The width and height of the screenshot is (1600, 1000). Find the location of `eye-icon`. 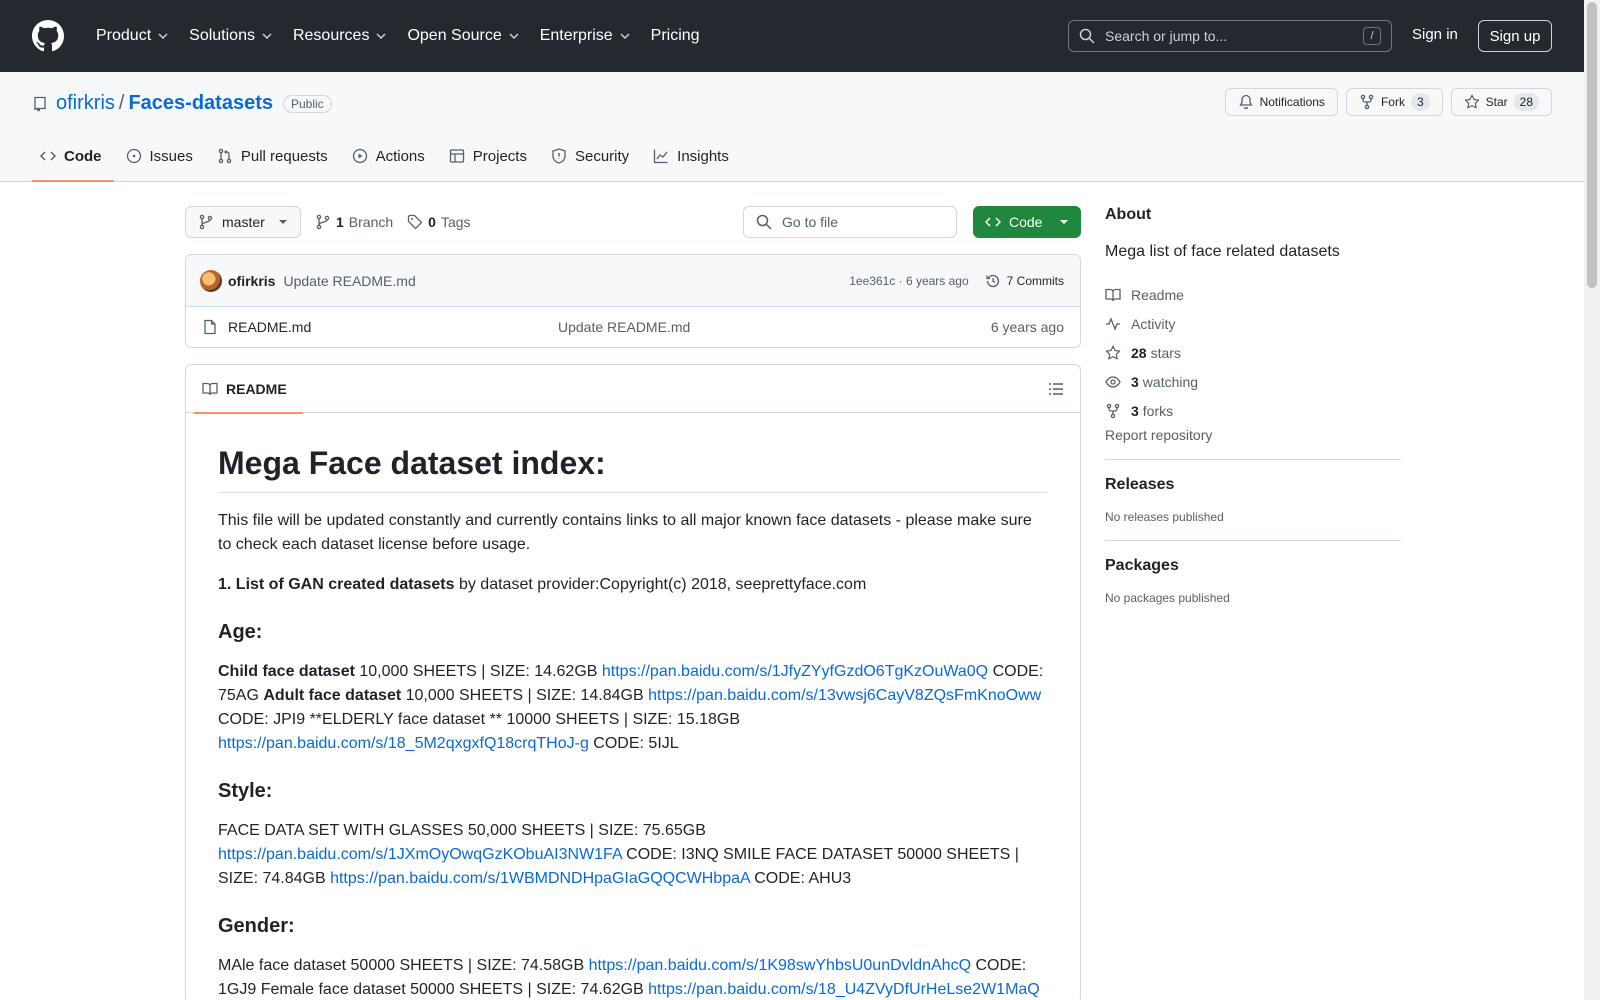

eye-icon is located at coordinates (1113, 381).